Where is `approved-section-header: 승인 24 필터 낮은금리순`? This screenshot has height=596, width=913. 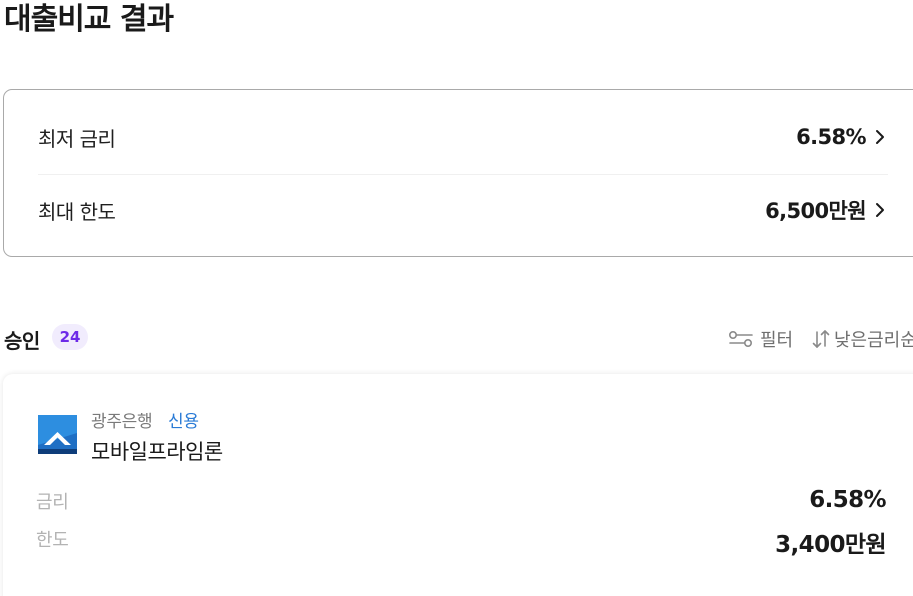
approved-section-header: 승인 24 필터 낮은금리순 is located at coordinates (458, 338).